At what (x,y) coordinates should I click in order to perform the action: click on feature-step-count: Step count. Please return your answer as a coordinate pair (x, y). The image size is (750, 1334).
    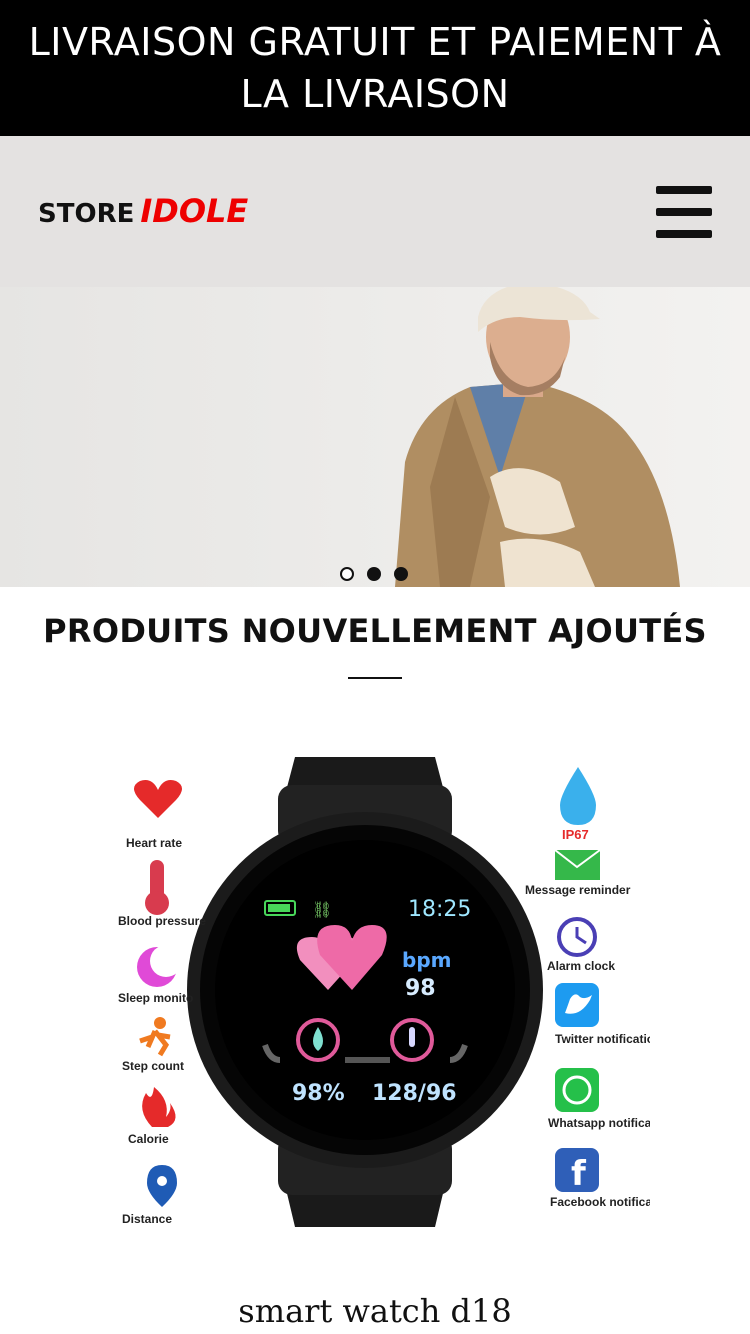
    Looking at the image, I should click on (153, 1066).